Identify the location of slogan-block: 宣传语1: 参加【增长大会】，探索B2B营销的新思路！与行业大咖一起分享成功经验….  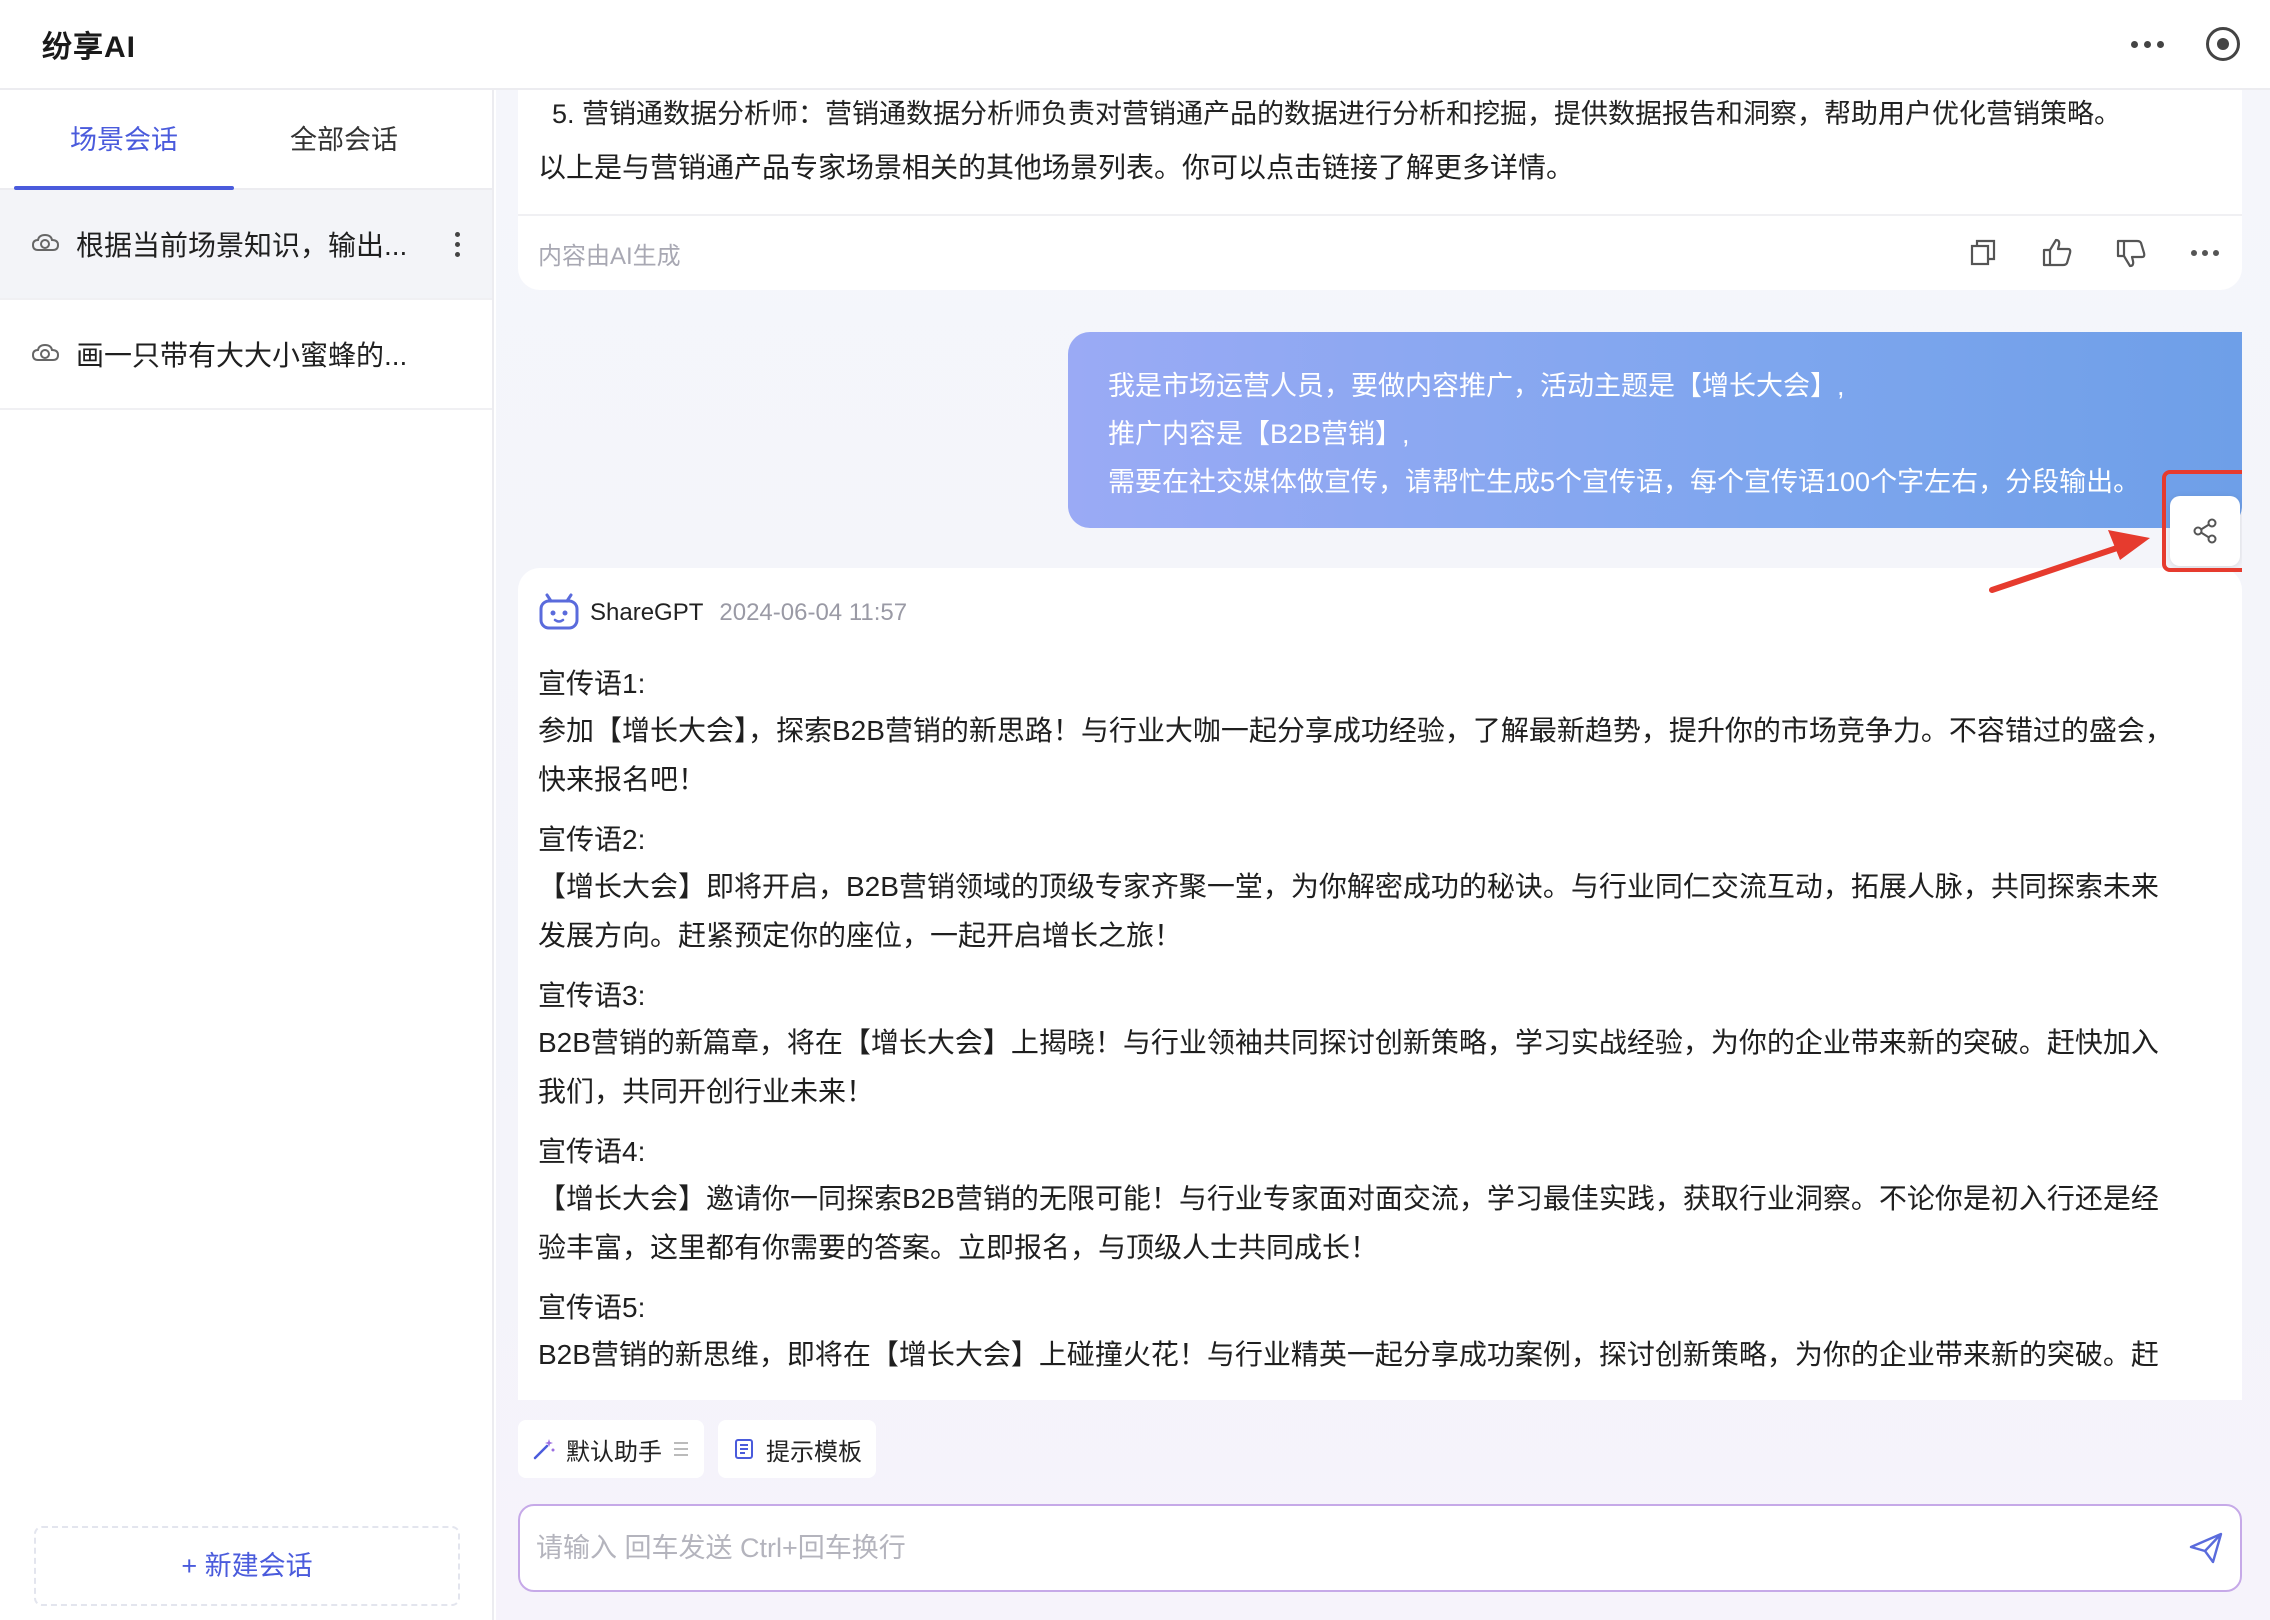
(1380, 733).